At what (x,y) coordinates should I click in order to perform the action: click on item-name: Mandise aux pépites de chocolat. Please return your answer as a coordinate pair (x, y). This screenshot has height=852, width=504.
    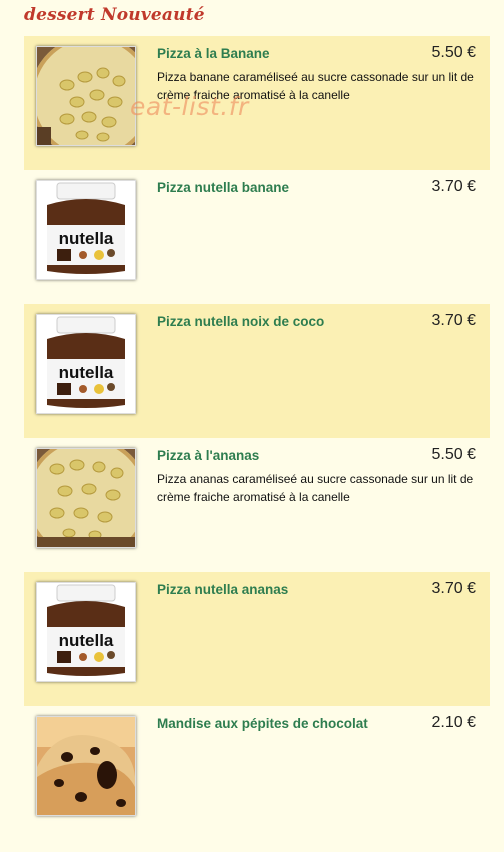
    Looking at the image, I should click on (262, 723).